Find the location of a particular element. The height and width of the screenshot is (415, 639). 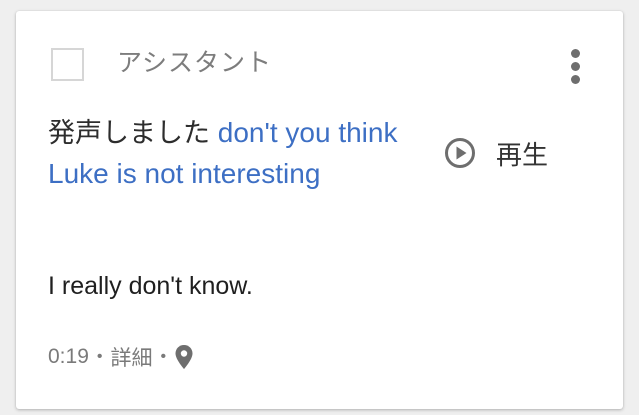

more-vertical-icon is located at coordinates (576, 67).